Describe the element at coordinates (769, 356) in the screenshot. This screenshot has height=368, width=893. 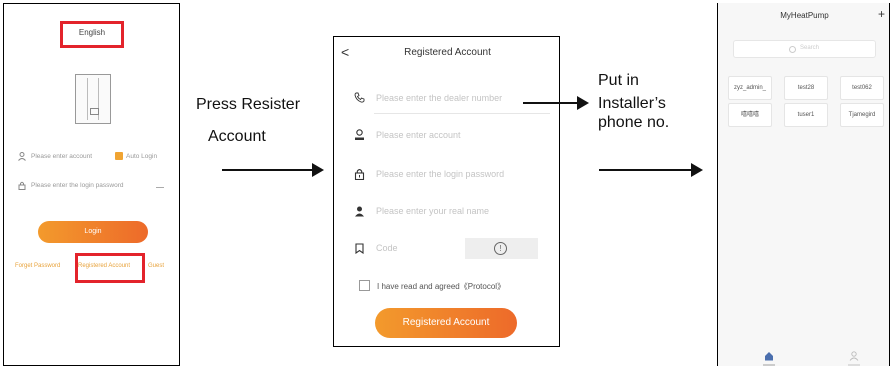
I see `home-icon` at that location.